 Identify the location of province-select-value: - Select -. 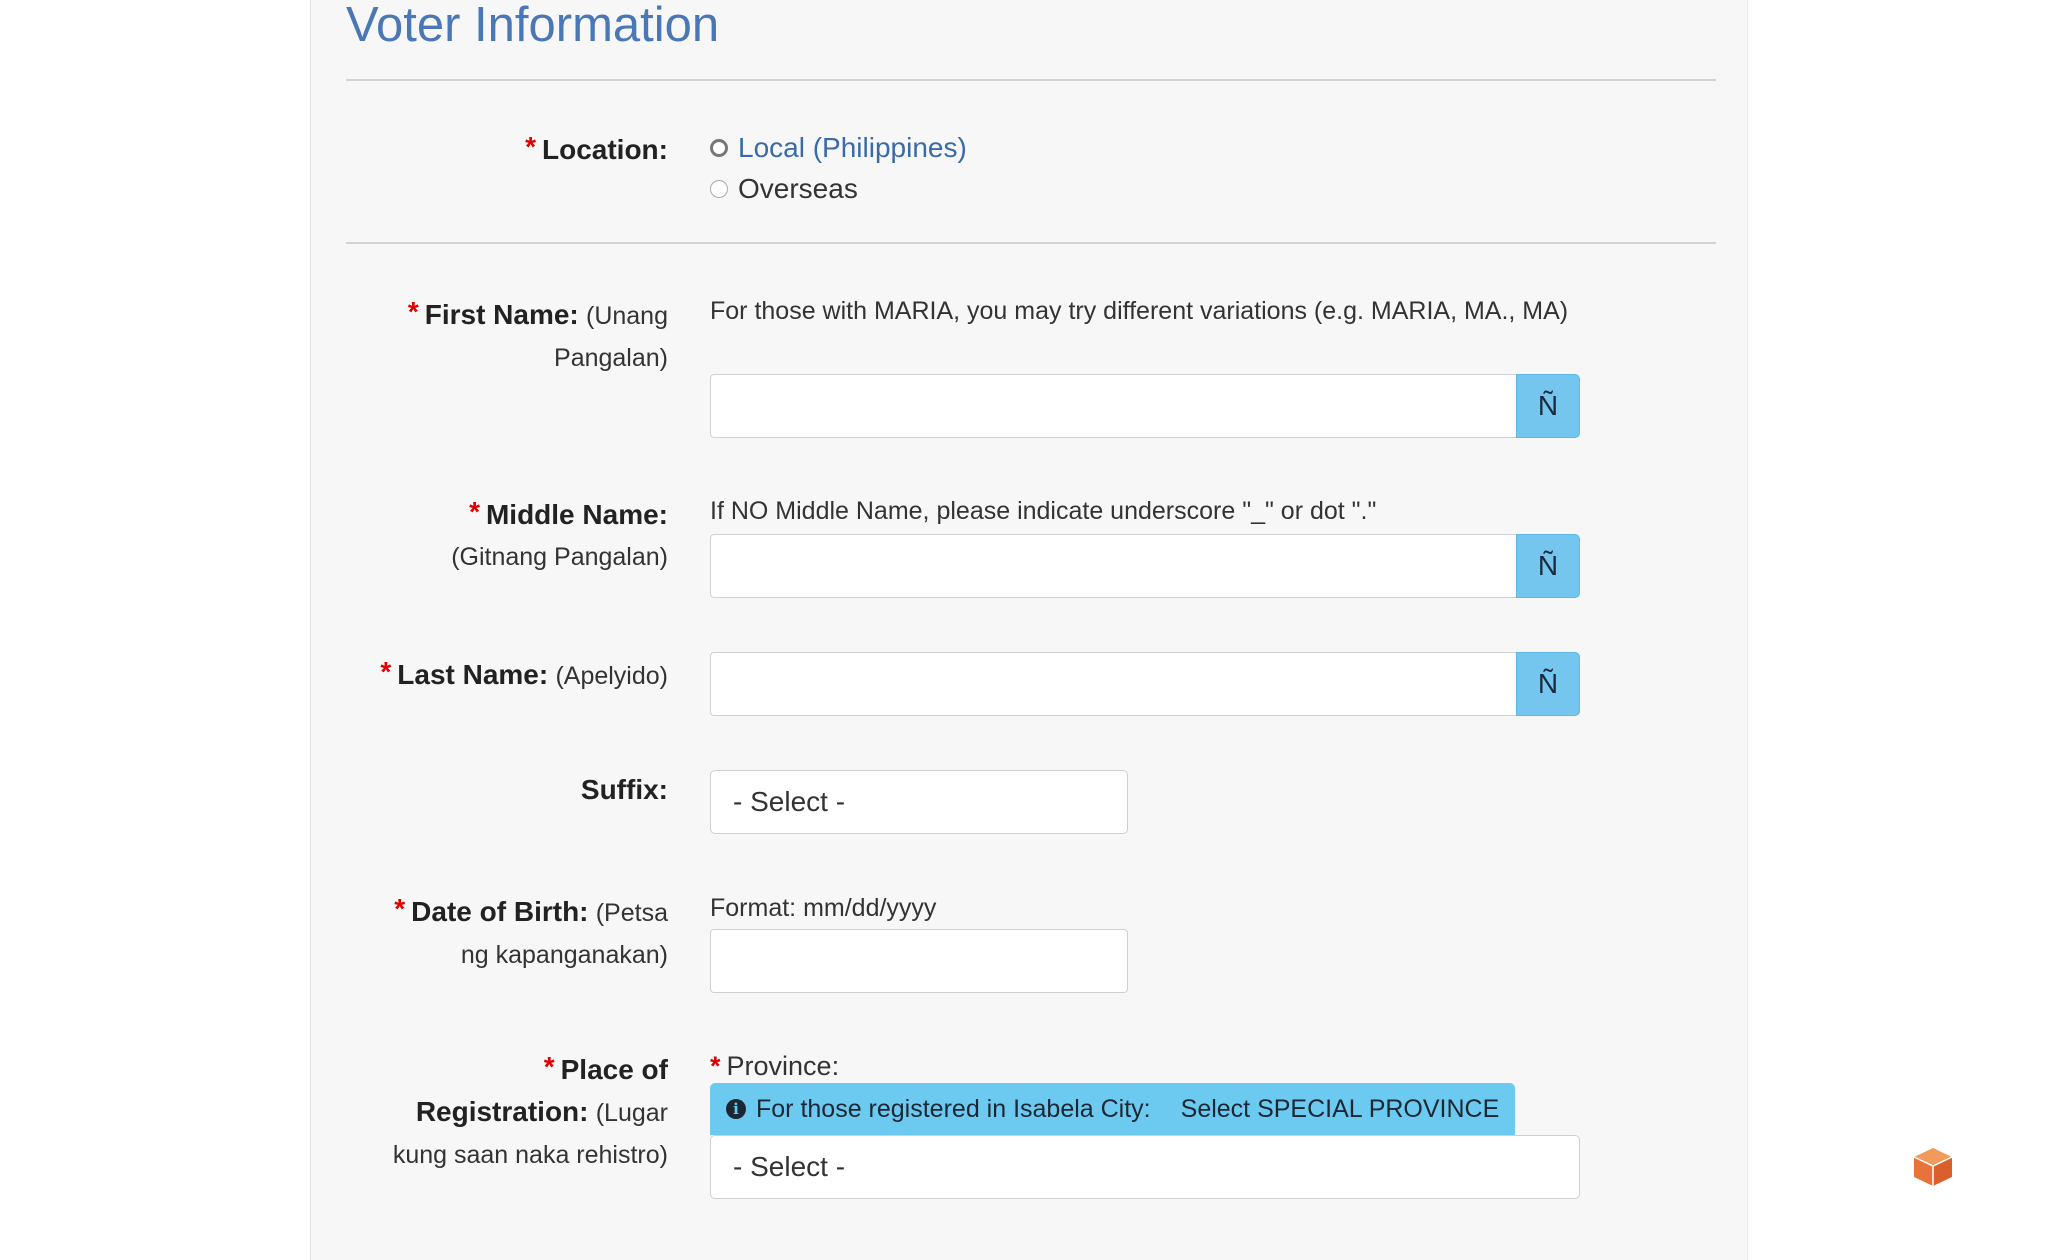
(789, 1166).